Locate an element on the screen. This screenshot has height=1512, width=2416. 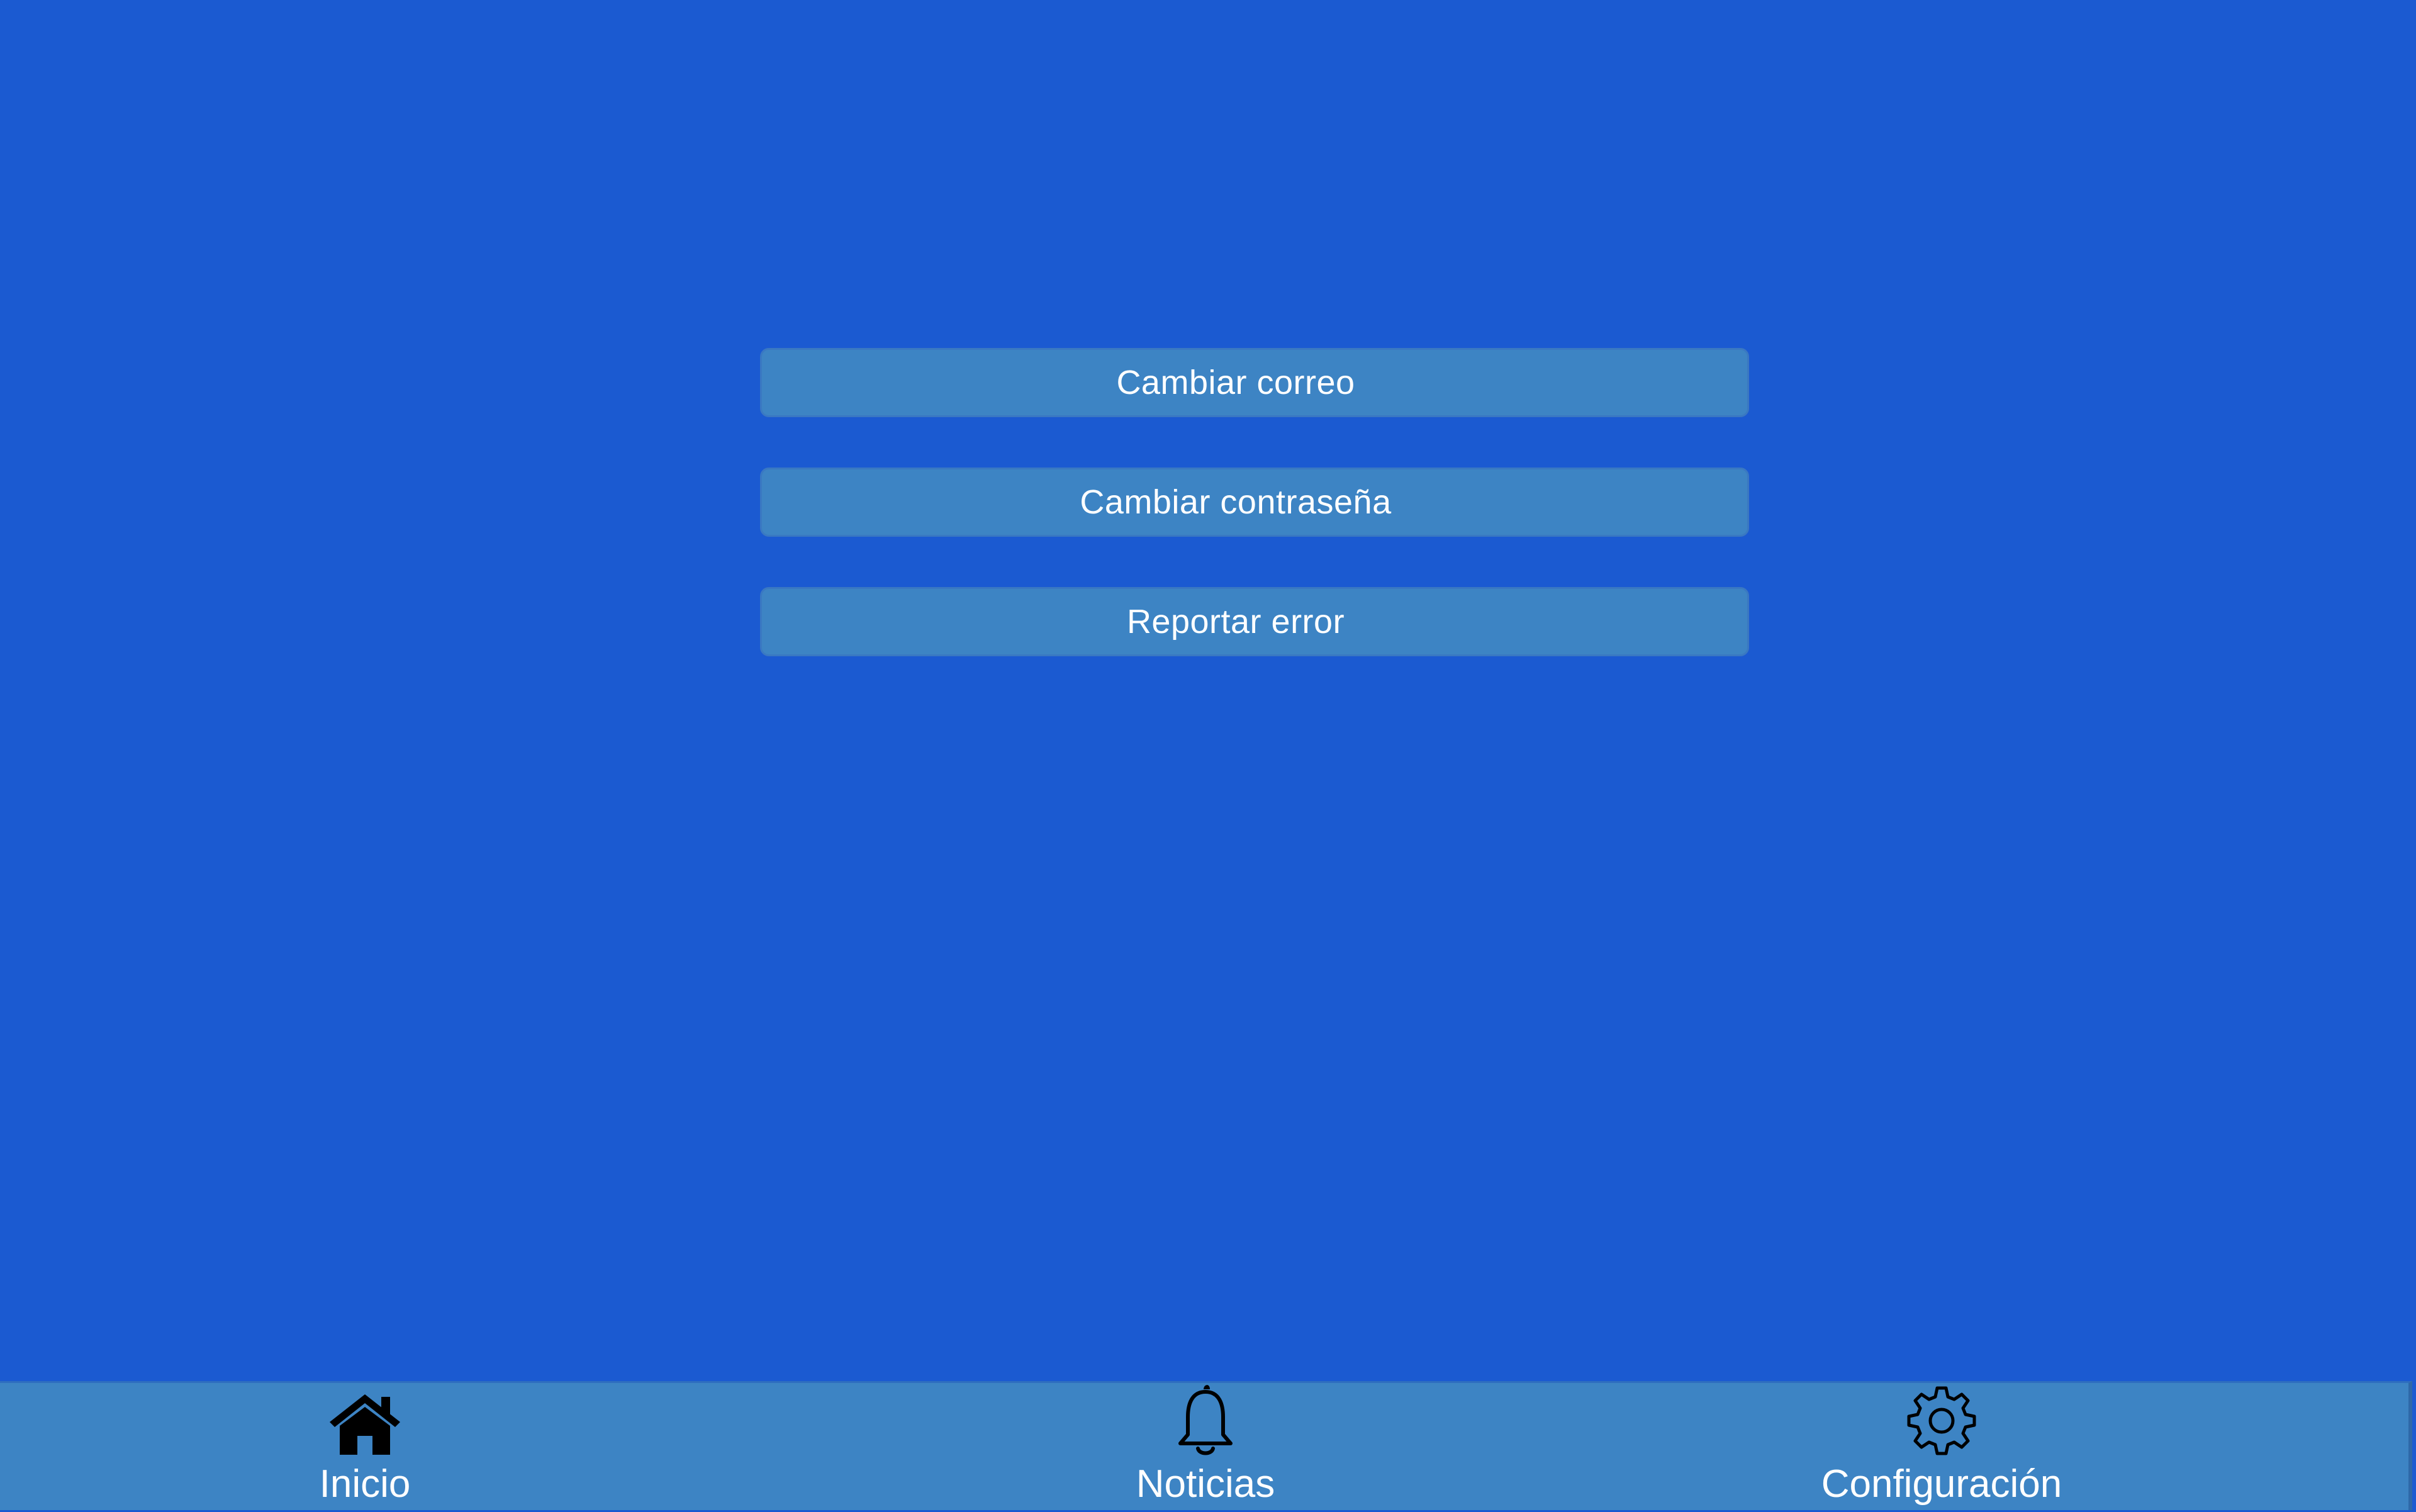
report-error-button: Reportar error is located at coordinates (1254, 621).